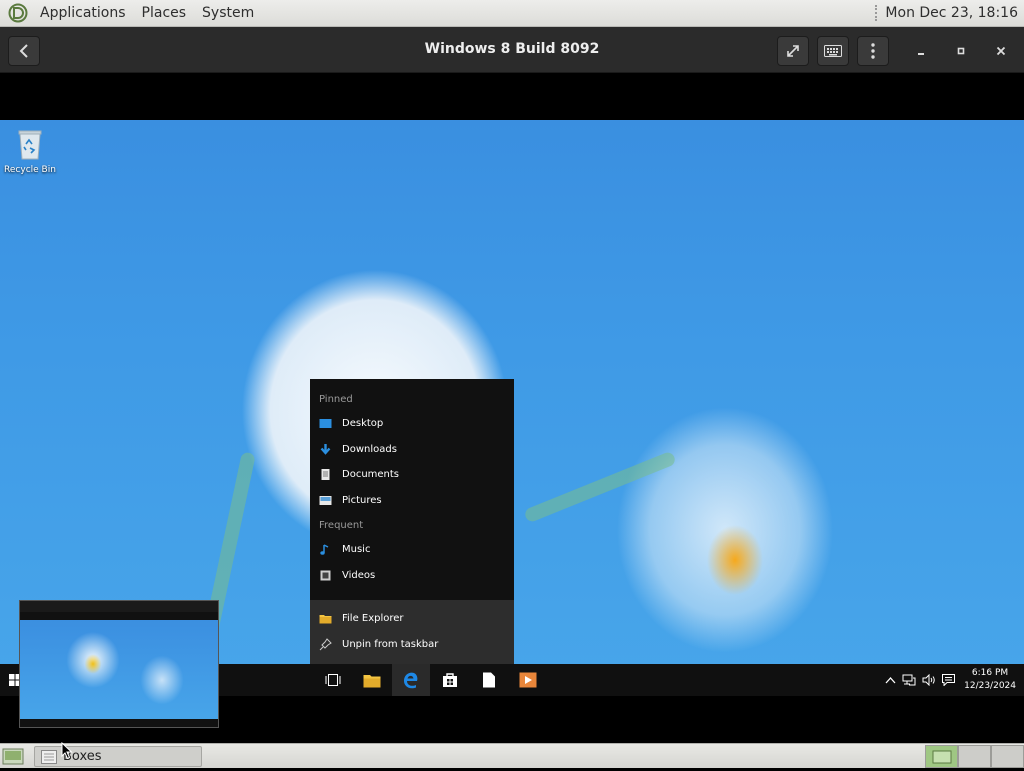 This screenshot has height=771, width=1024. I want to click on taskbar-notepad, so click(489, 680).